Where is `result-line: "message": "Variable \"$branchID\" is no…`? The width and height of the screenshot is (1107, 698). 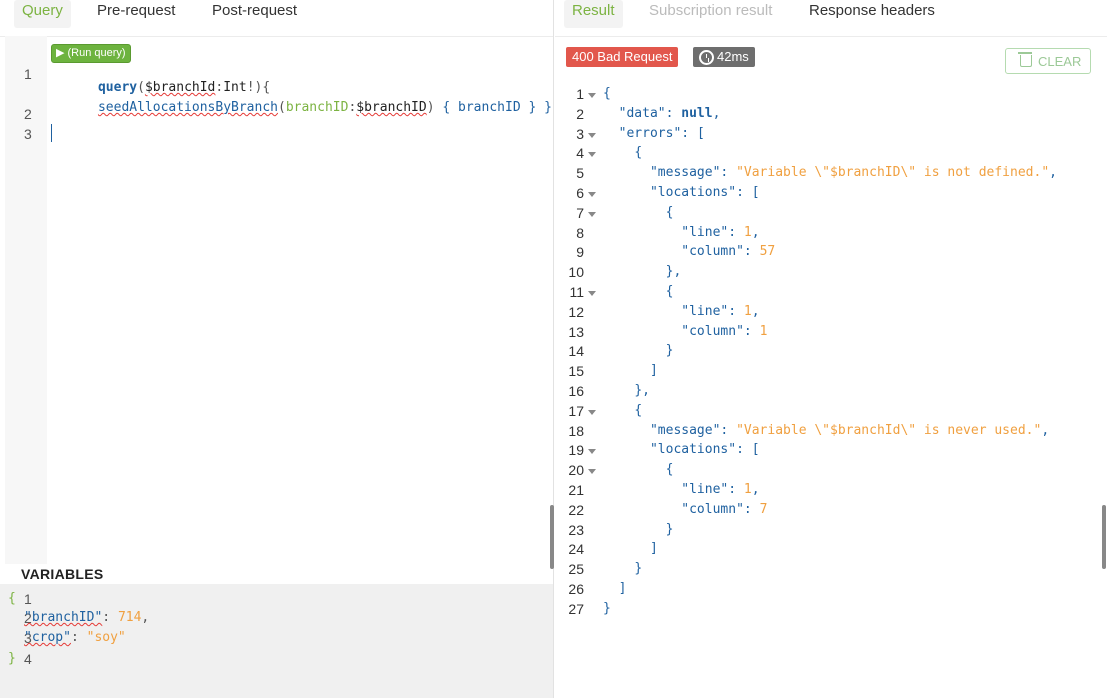 result-line: "message": "Variable \"$branchID\" is no… is located at coordinates (853, 173).